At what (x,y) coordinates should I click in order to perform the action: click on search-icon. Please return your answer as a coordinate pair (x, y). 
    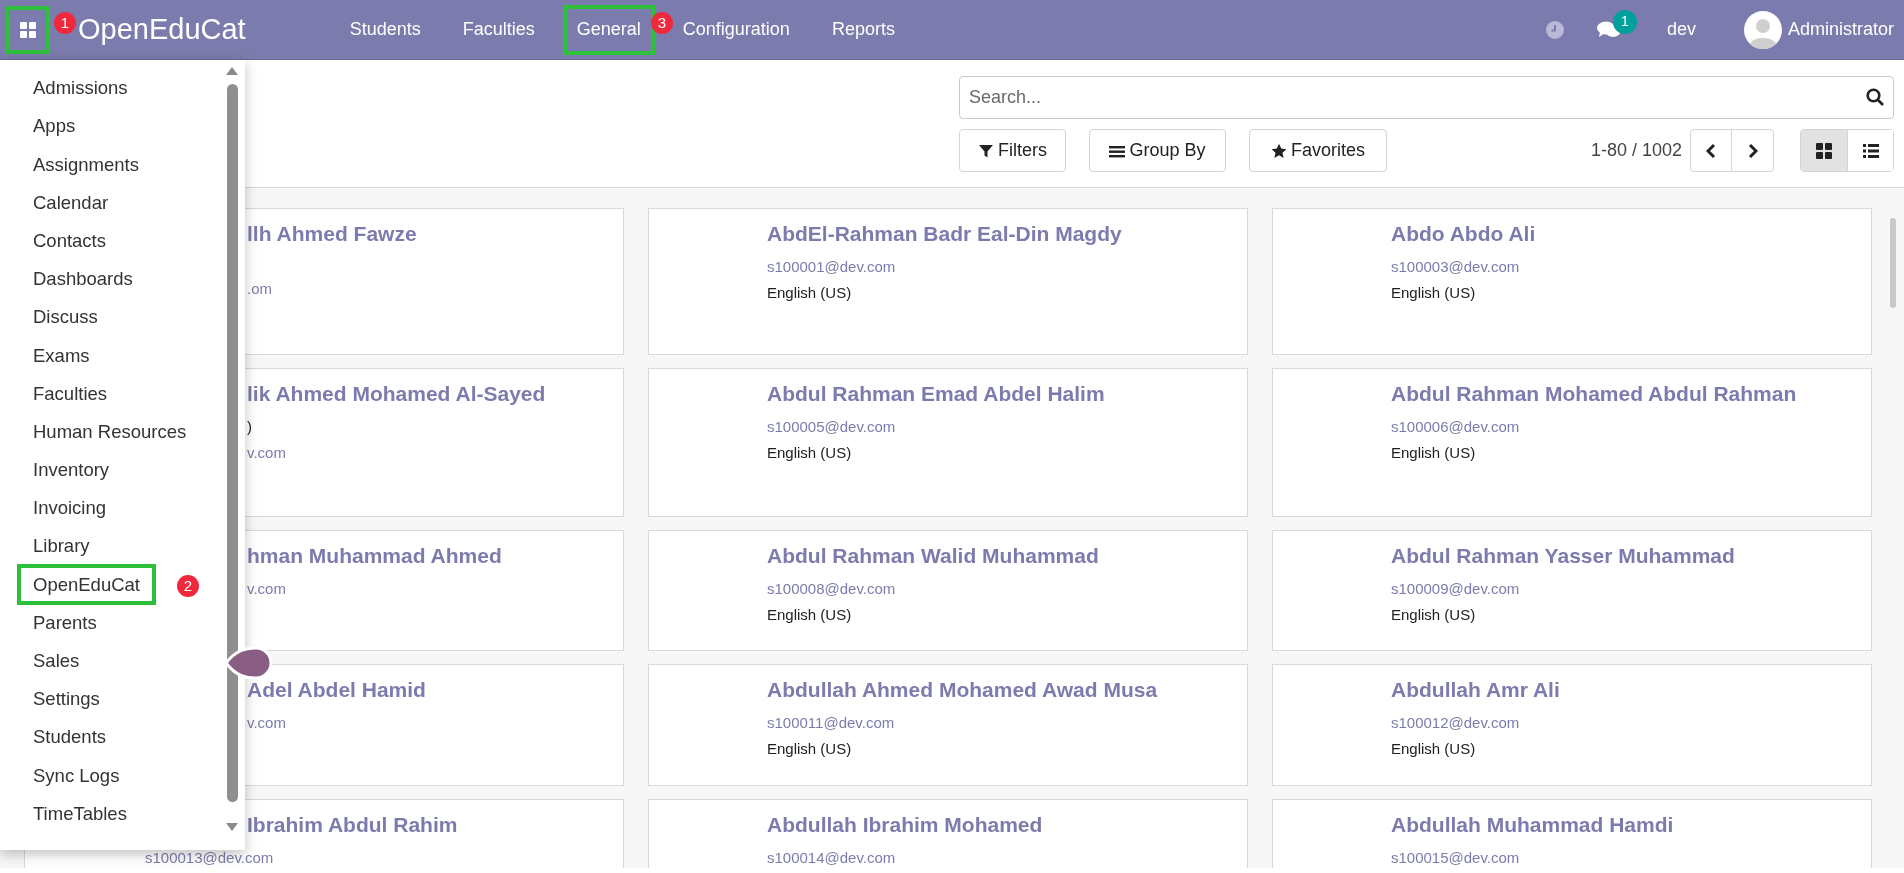
    Looking at the image, I should click on (1875, 97).